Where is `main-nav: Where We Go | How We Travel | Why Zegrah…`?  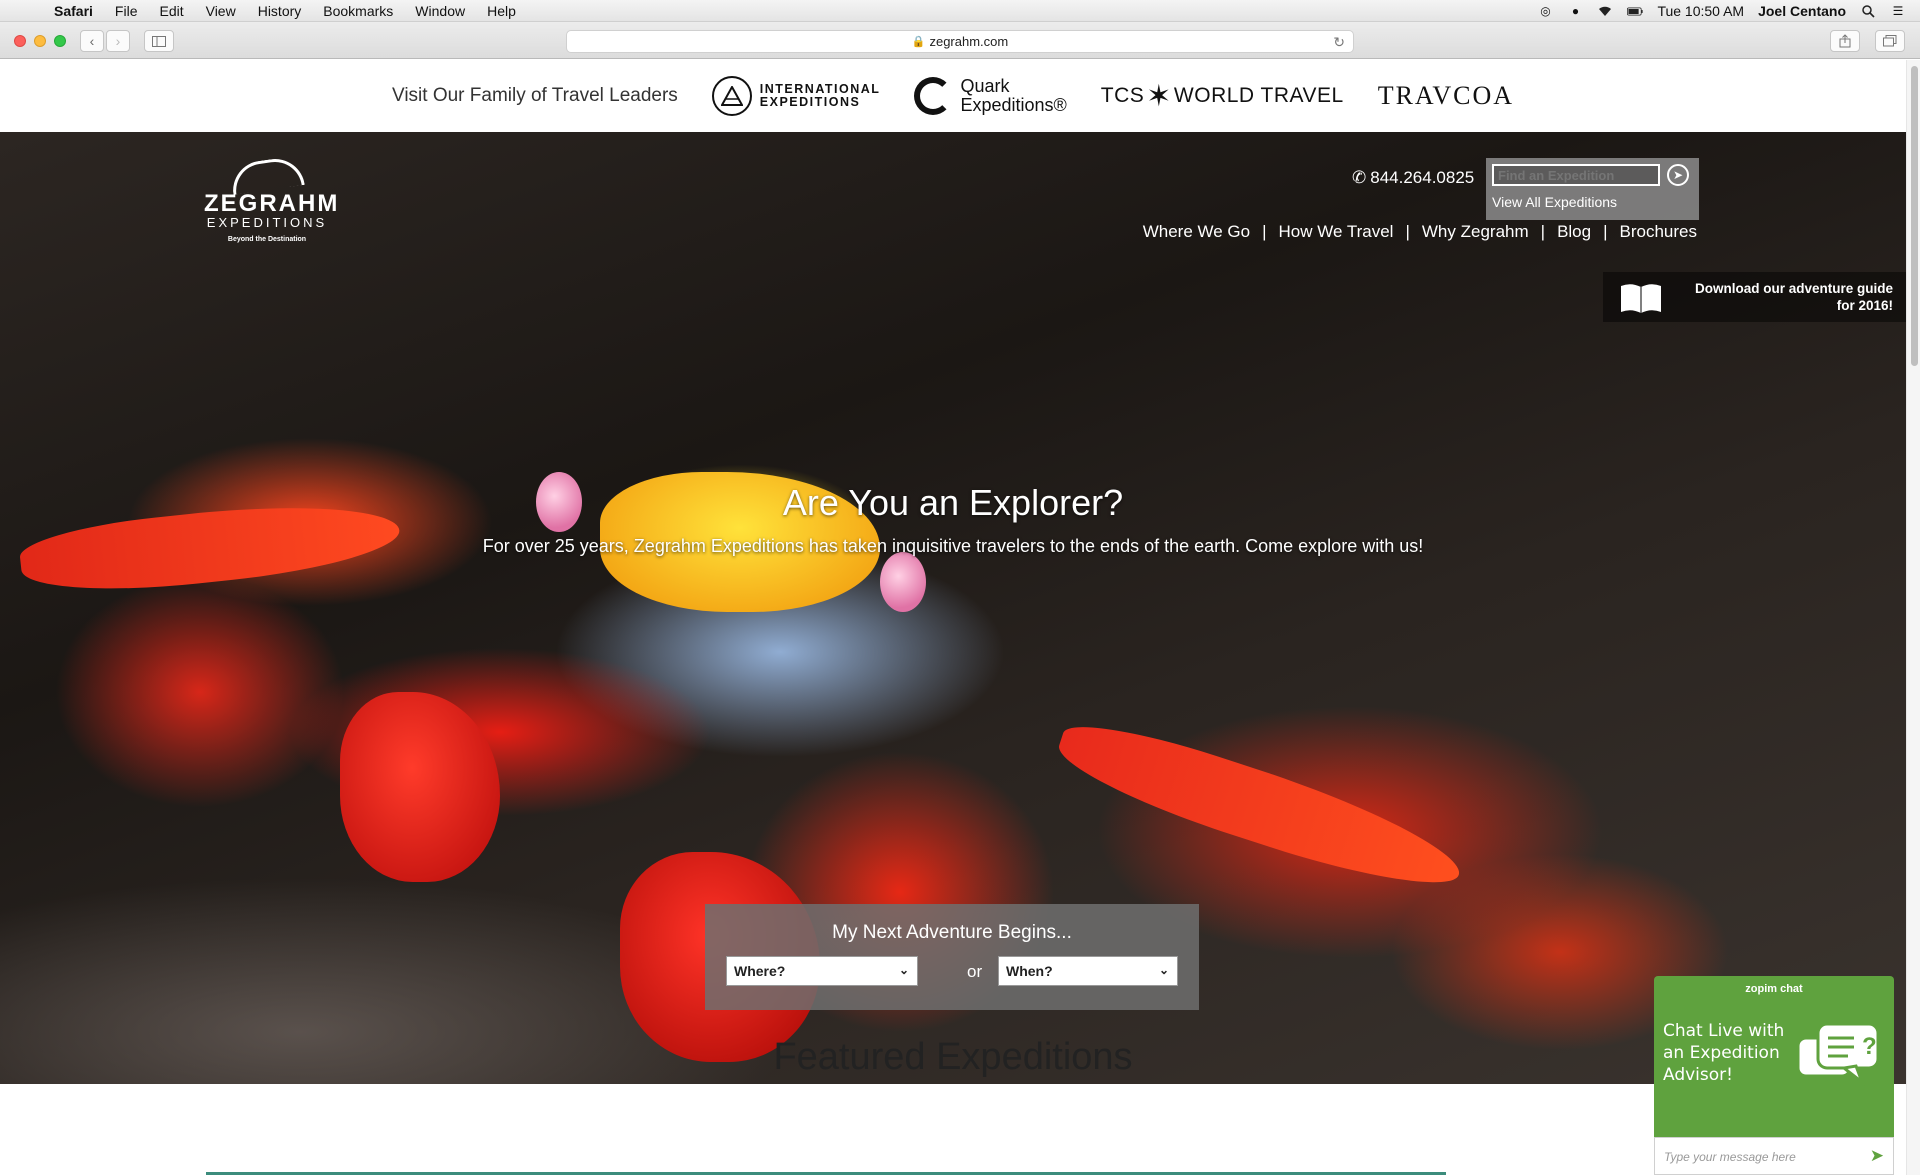 main-nav: Where We Go | How We Travel | Why Zegrah… is located at coordinates (1420, 232).